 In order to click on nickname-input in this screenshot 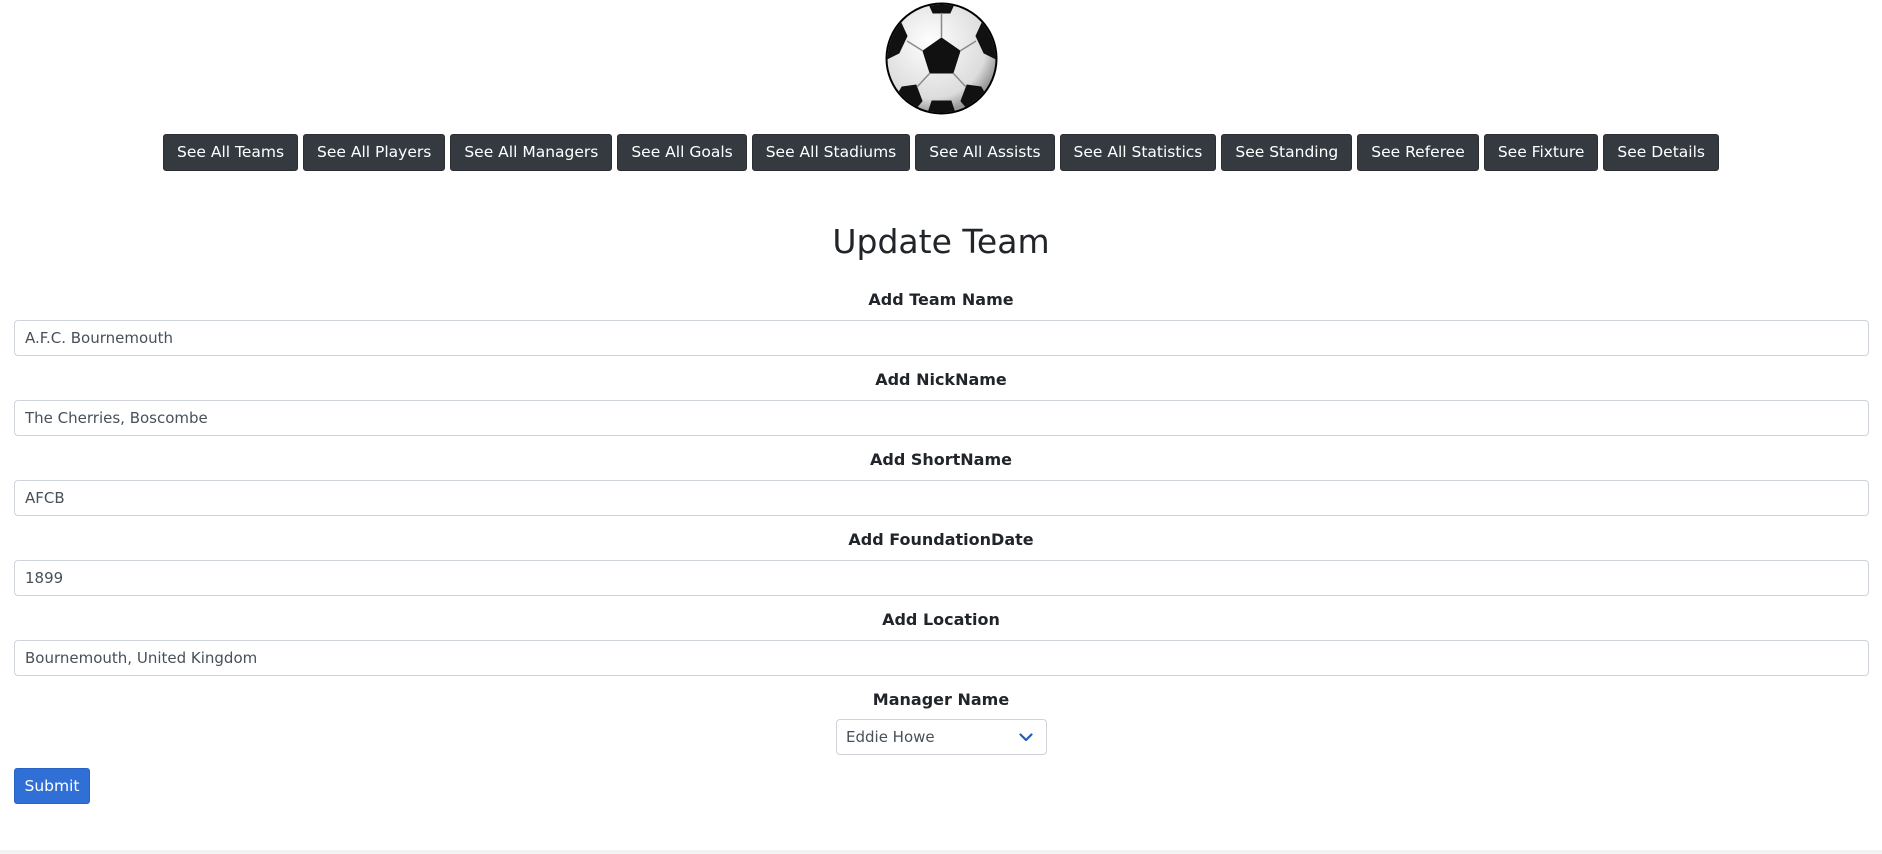, I will do `click(941, 418)`.